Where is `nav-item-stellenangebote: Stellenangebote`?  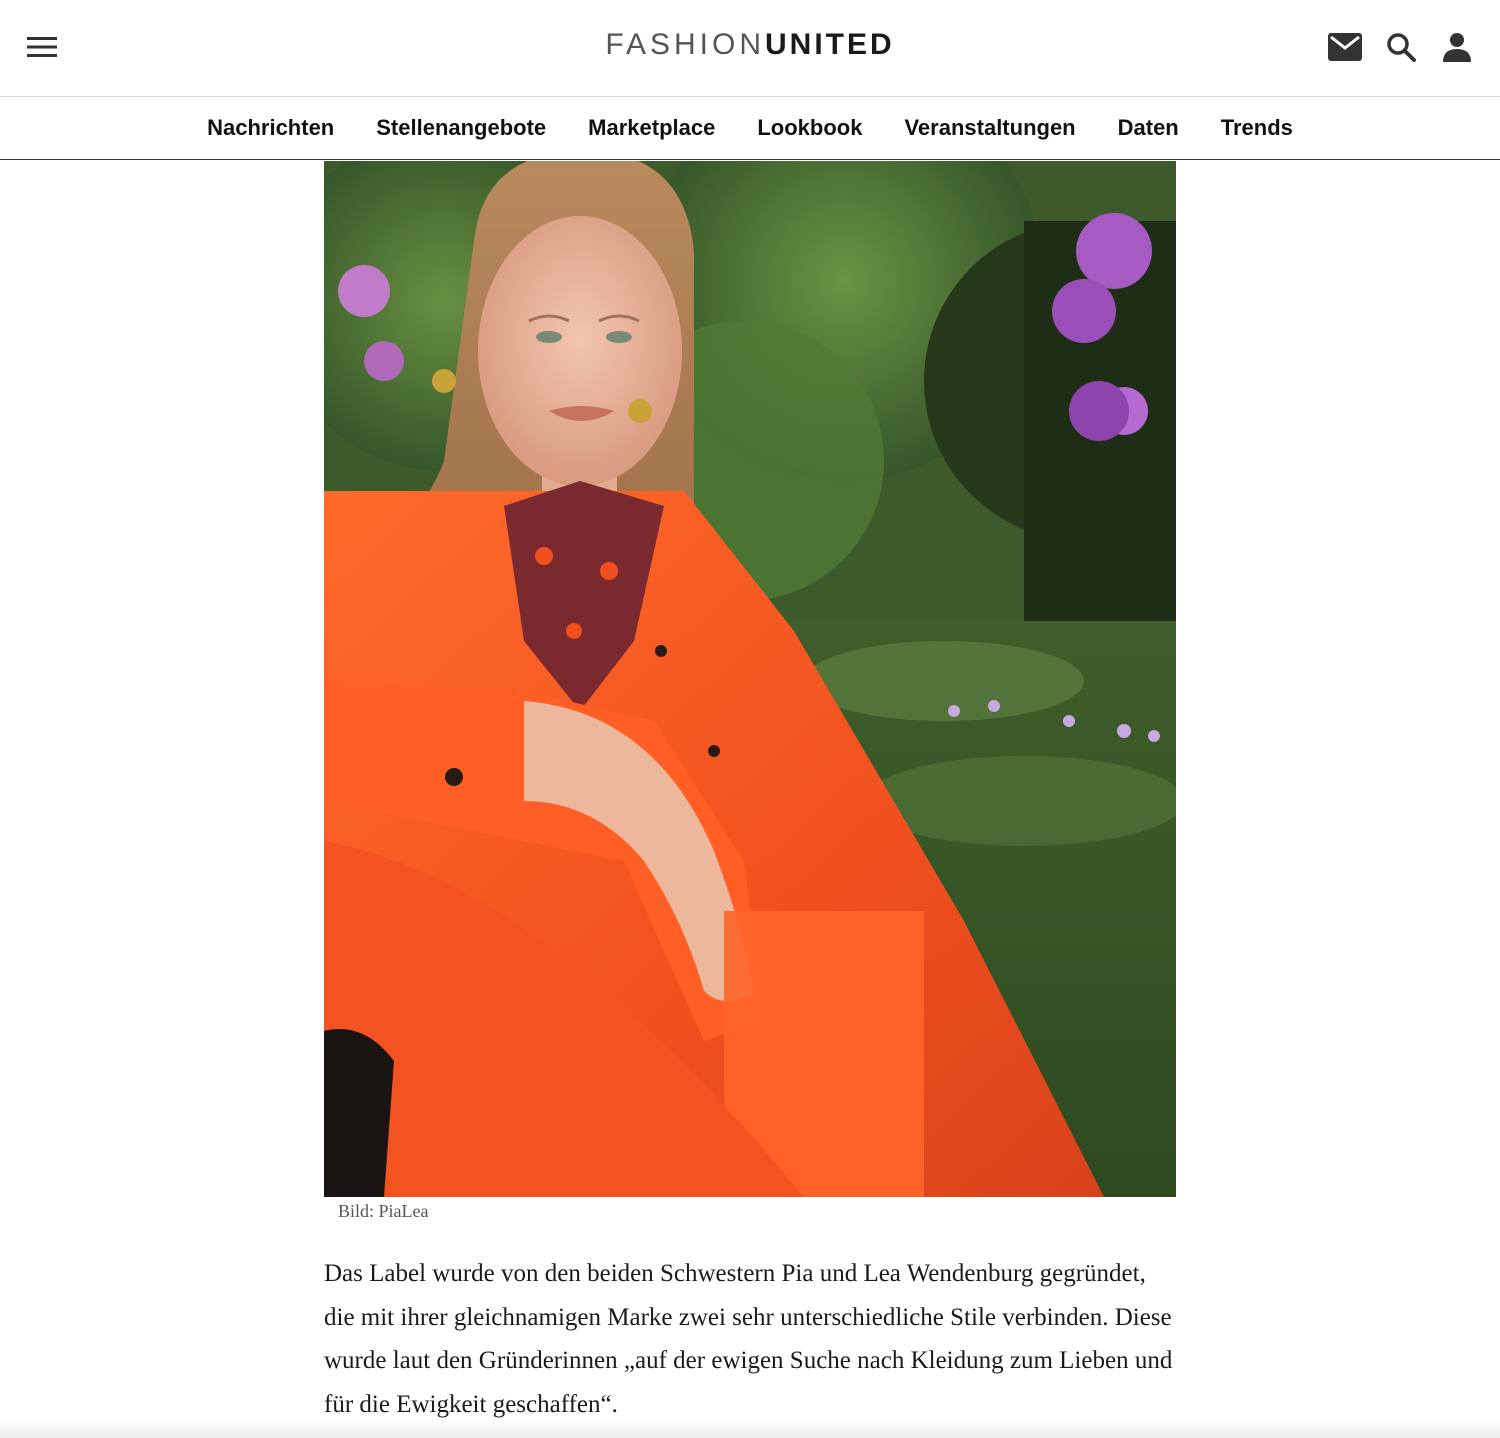
nav-item-stellenangebote: Stellenangebote is located at coordinates (461, 128).